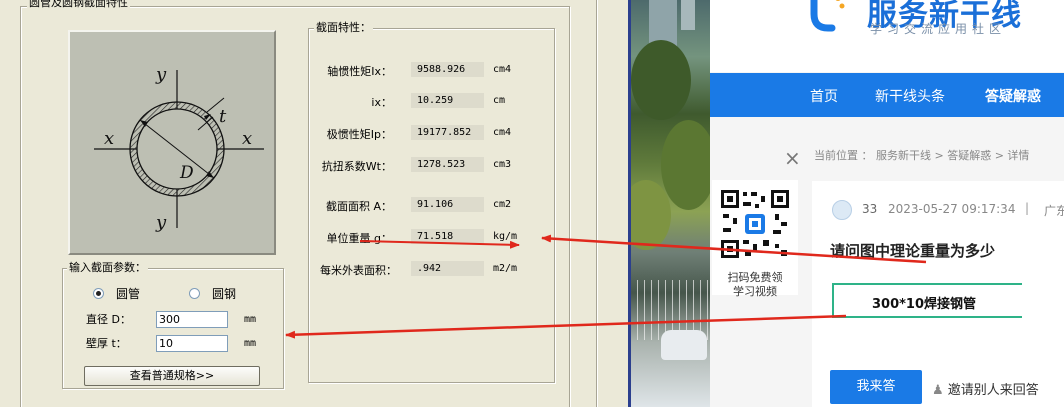 Image resolution: width=1064 pixels, height=407 pixels. What do you see at coordinates (98, 293) in the screenshot?
I see `radio-pipe` at bounding box center [98, 293].